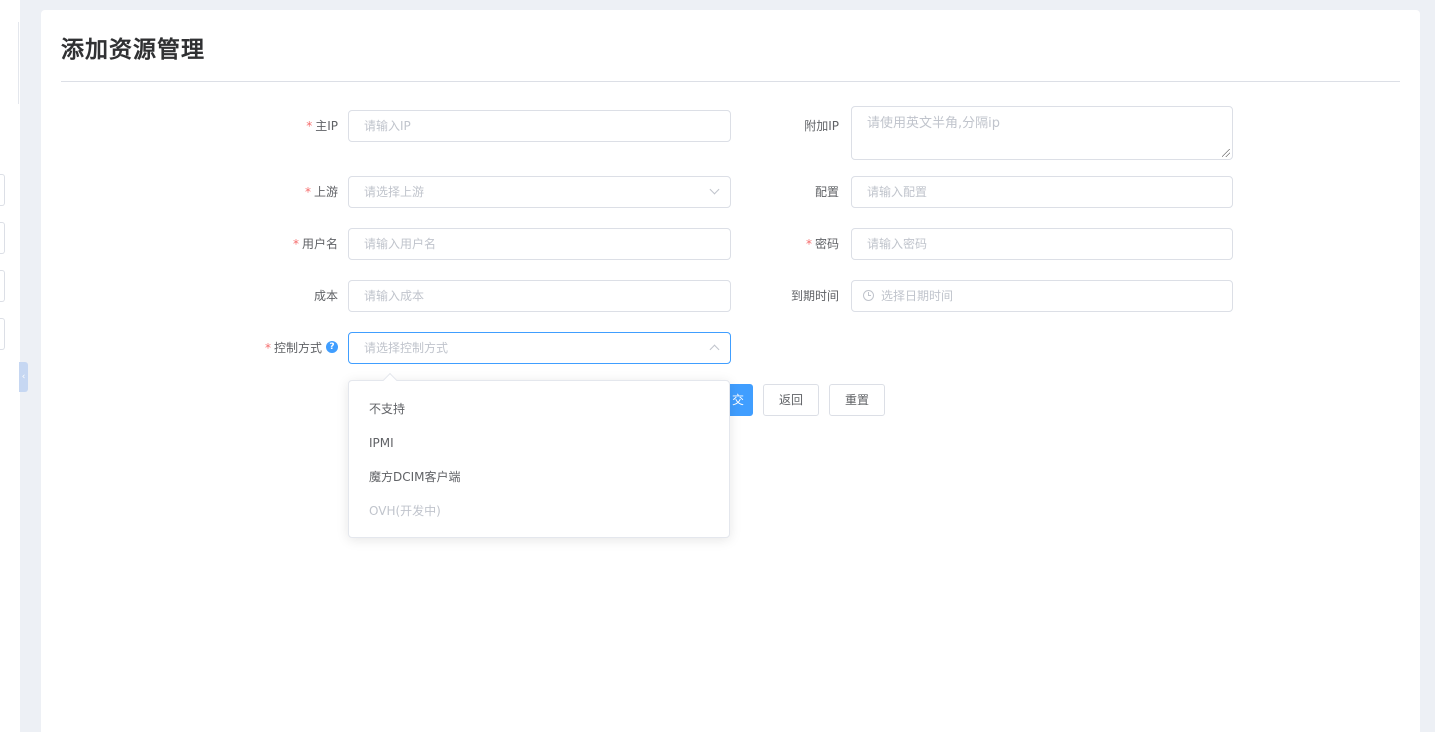 The image size is (1435, 732). I want to click on username-input: 请输入用户名, so click(539, 244).